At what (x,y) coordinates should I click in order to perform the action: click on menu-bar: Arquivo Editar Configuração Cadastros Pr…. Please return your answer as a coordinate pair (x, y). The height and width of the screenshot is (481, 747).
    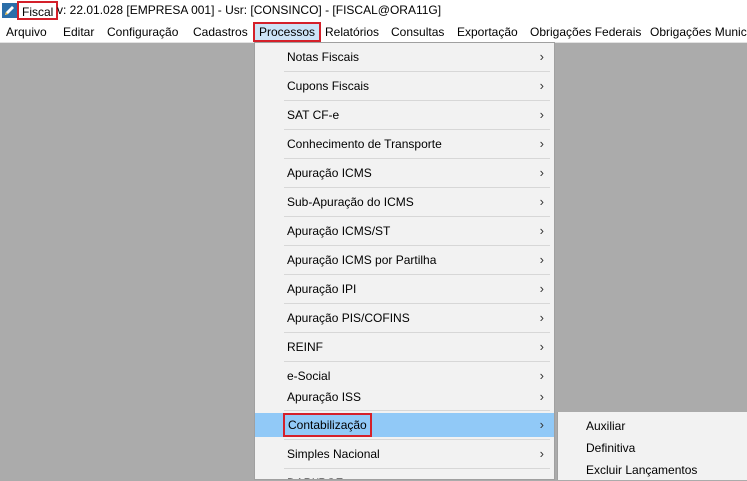
    Looking at the image, I should click on (373, 32).